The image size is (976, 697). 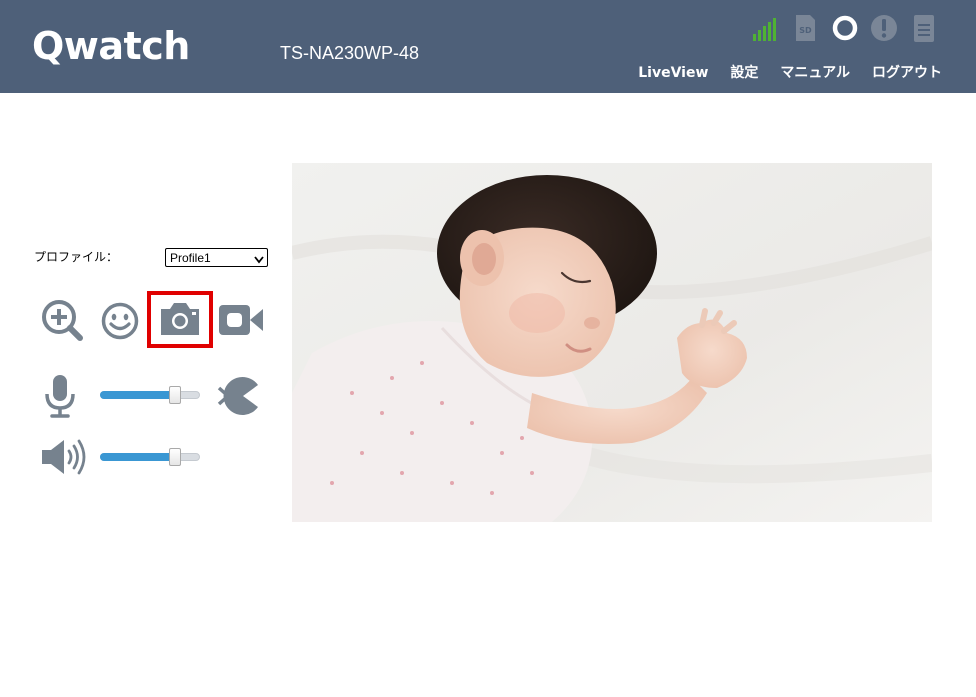 I want to click on nav-manual: マニュアル, so click(x=815, y=73).